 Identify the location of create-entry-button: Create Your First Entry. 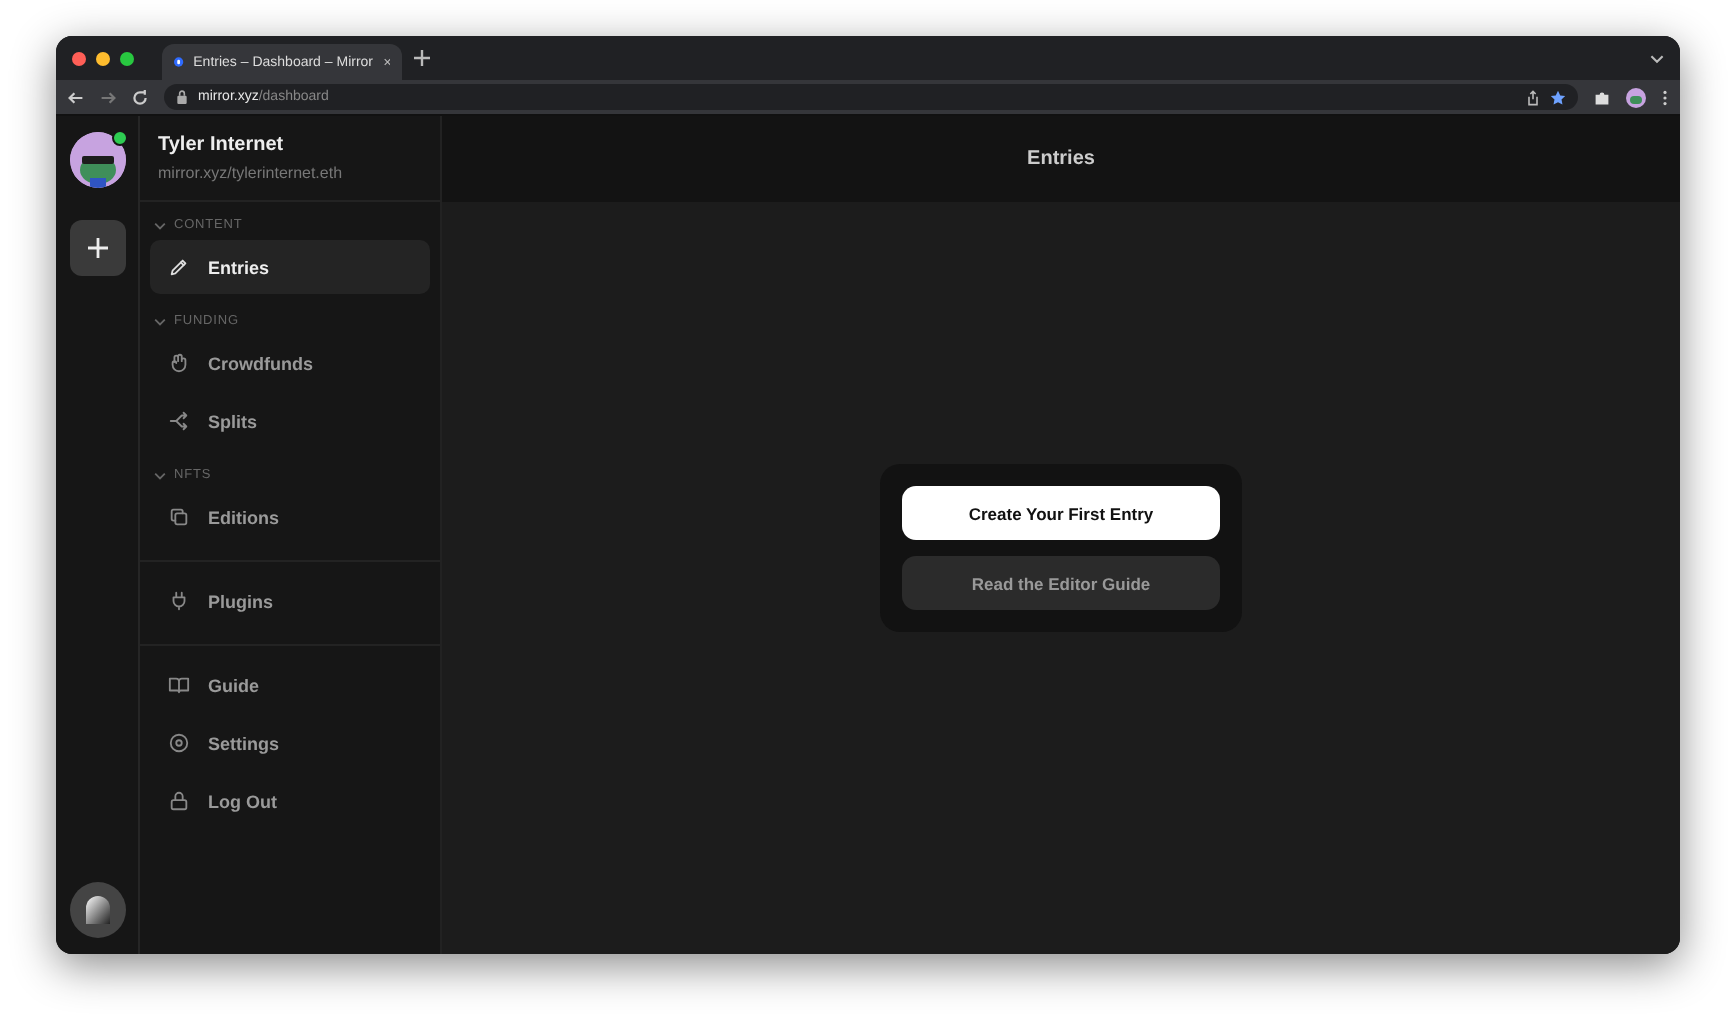
(1061, 513).